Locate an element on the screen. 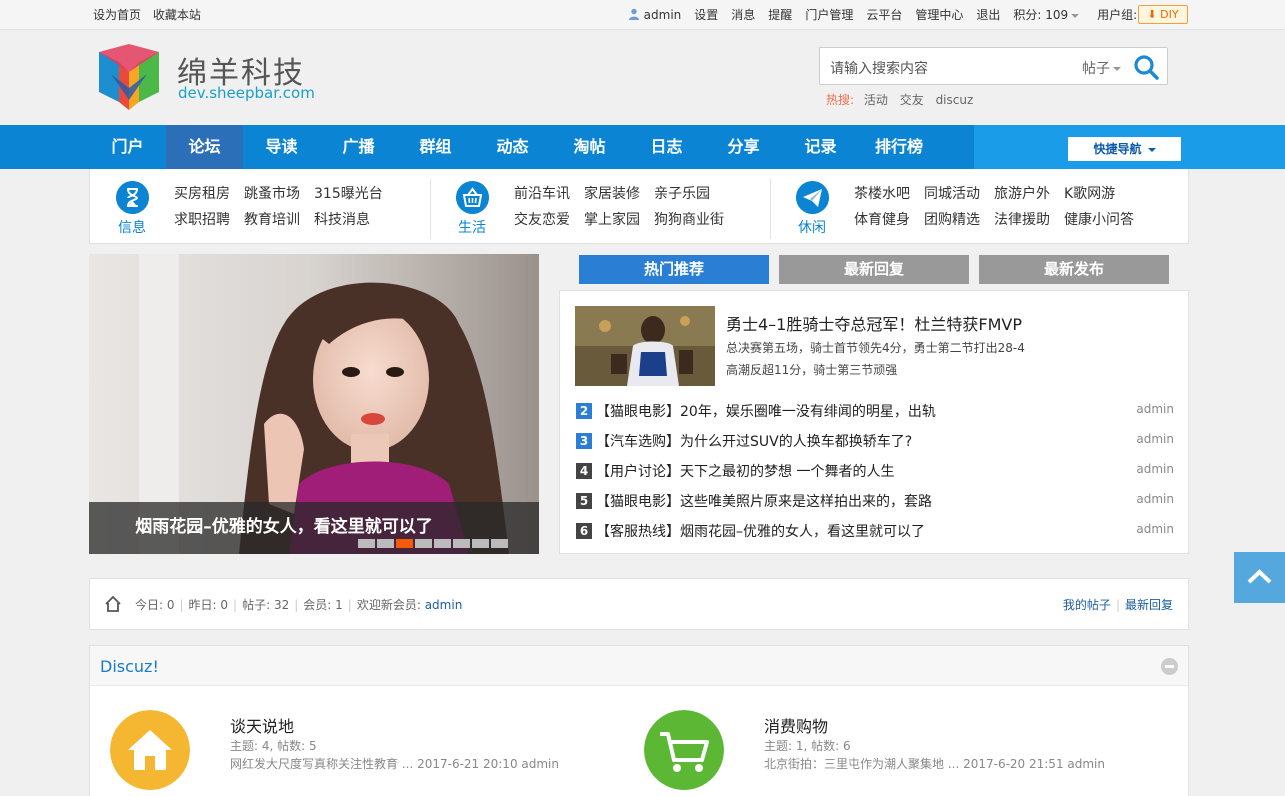 Image resolution: width=1285 pixels, height=796 pixels. hot-list-item: 4 【用户讨论】天下之最初的梦想 一个舞者的人生 admin is located at coordinates (875, 472).